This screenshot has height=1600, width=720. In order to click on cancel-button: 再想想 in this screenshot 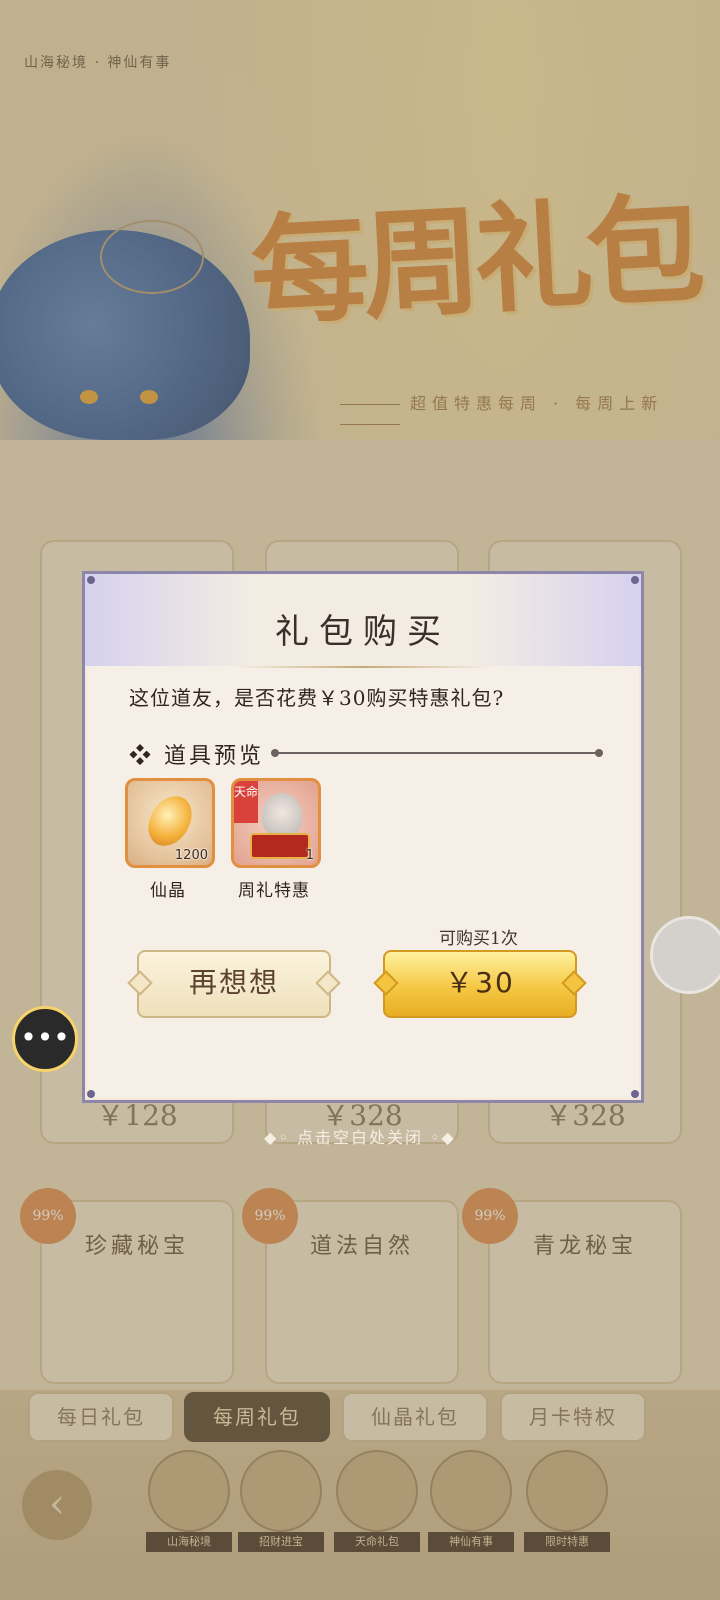, I will do `click(234, 984)`.